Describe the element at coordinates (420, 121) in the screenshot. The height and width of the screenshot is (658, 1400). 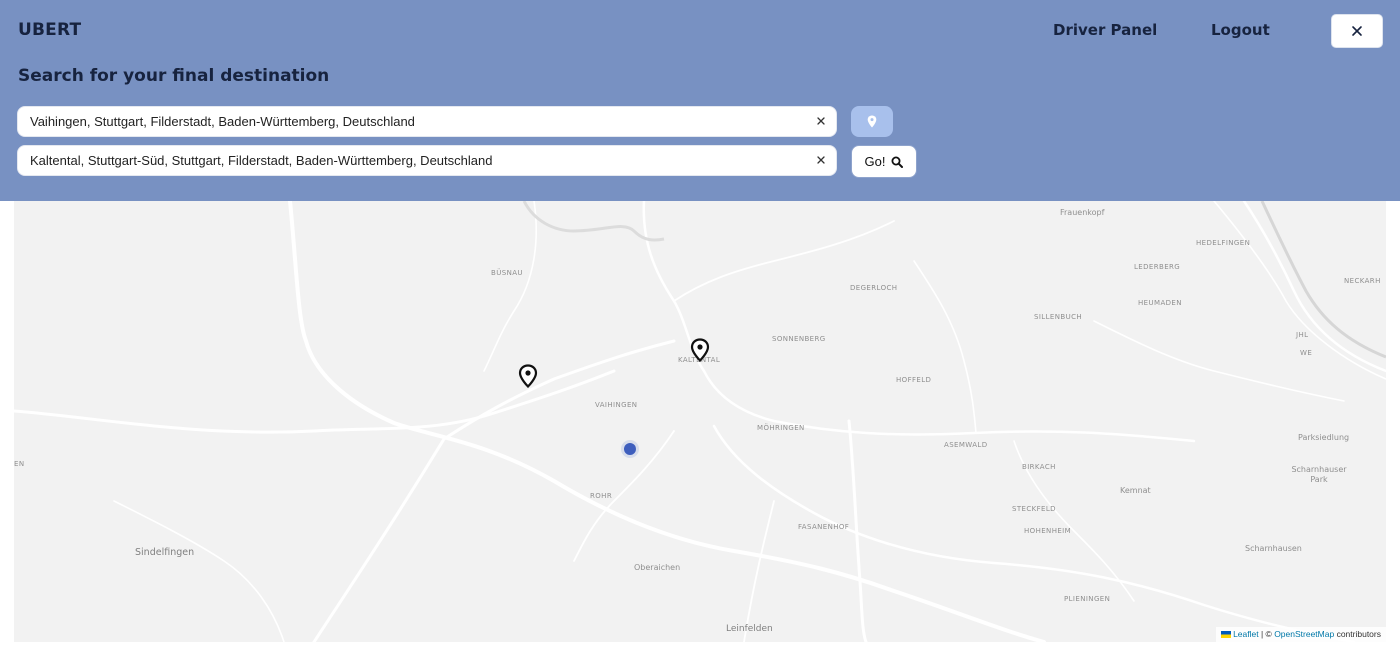
I see `origin-input` at that location.